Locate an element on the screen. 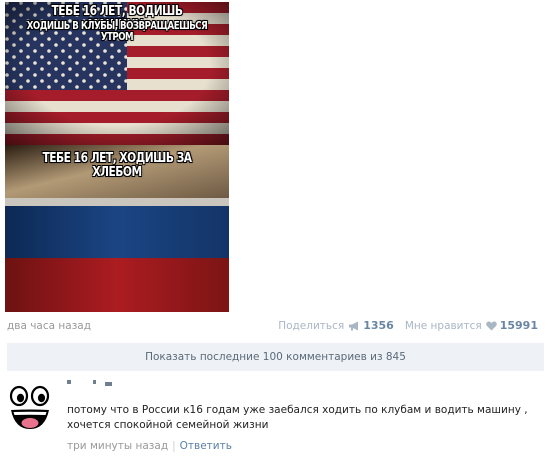  like-label: Мне нравится is located at coordinates (443, 325).